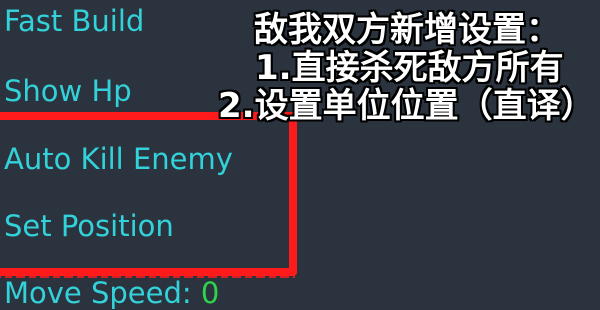  I want to click on show-hp-toggle: Show Hp, so click(68, 91).